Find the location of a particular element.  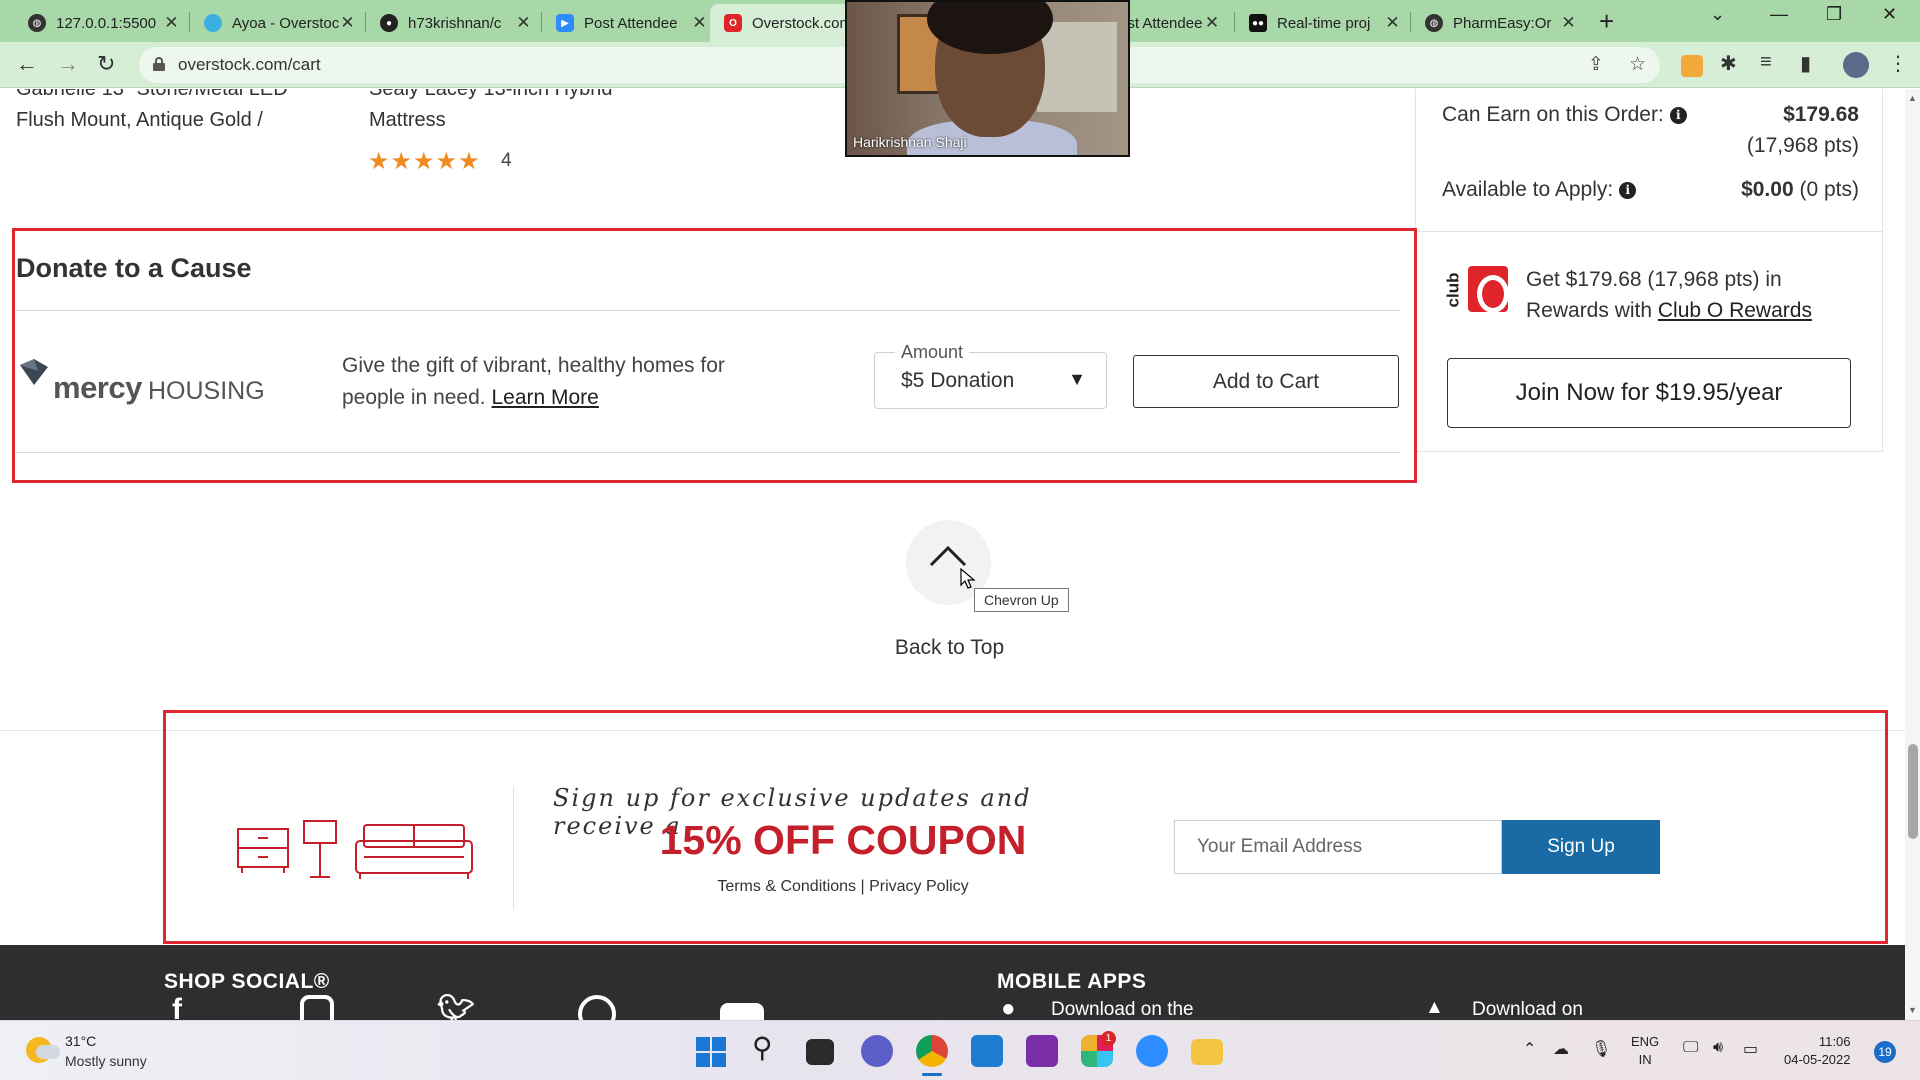

overstock-icon: O is located at coordinates (733, 23).